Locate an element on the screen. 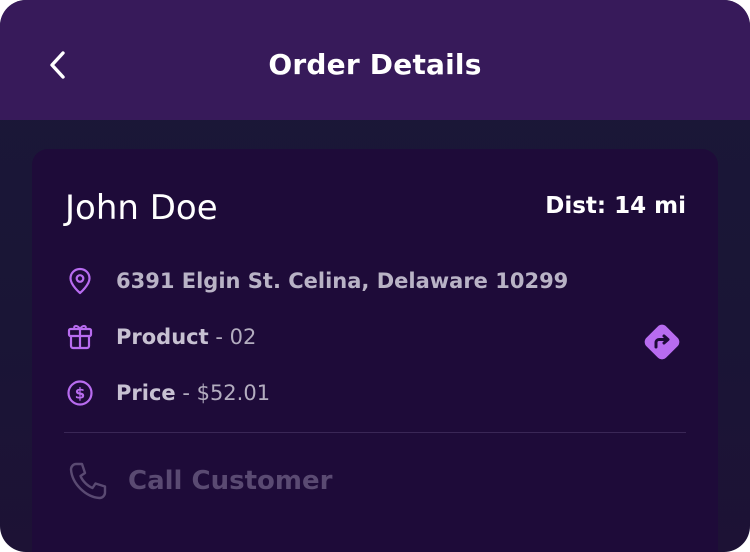 The image size is (750, 552). directions-icon is located at coordinates (662, 342).